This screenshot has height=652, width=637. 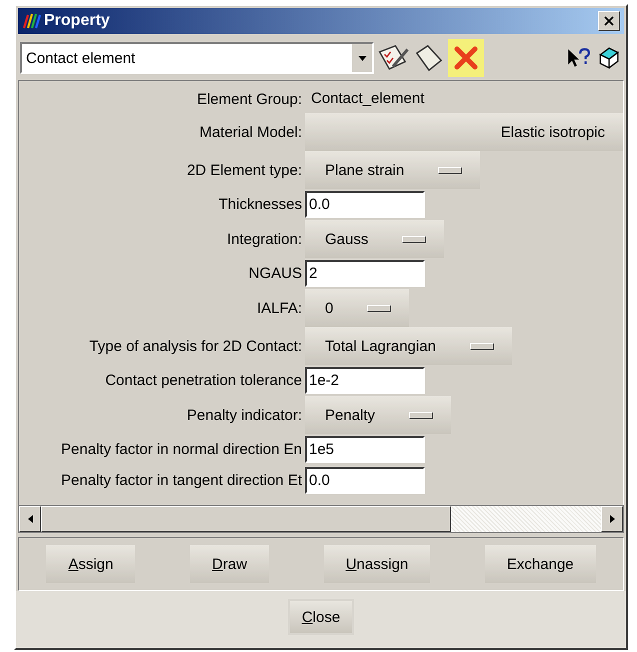 What do you see at coordinates (374, 239) in the screenshot?
I see `option-menu-button: Gauss` at bounding box center [374, 239].